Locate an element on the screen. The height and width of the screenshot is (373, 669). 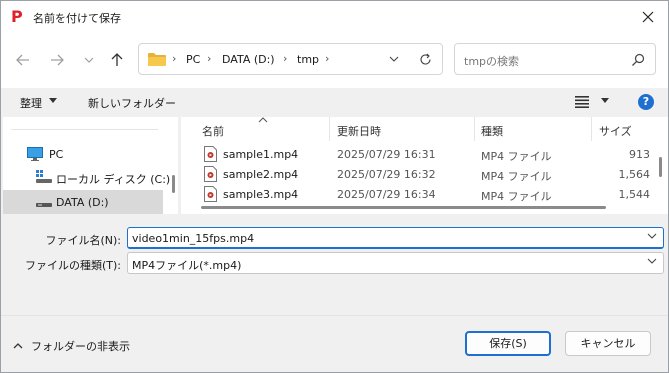
back-button is located at coordinates (23, 60).